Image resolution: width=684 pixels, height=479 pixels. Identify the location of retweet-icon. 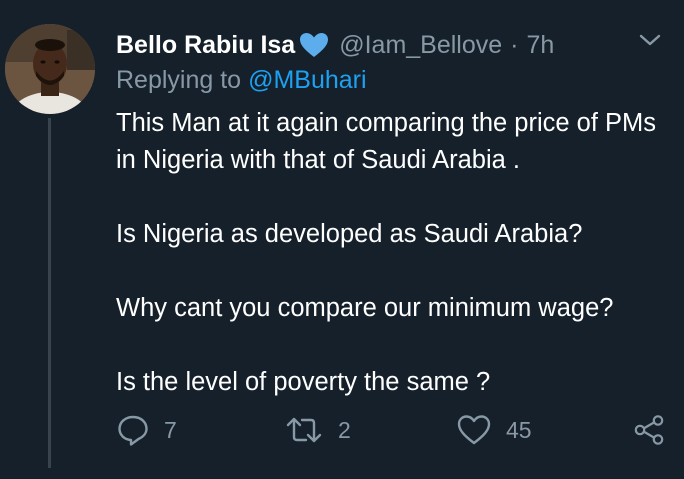
(304, 430).